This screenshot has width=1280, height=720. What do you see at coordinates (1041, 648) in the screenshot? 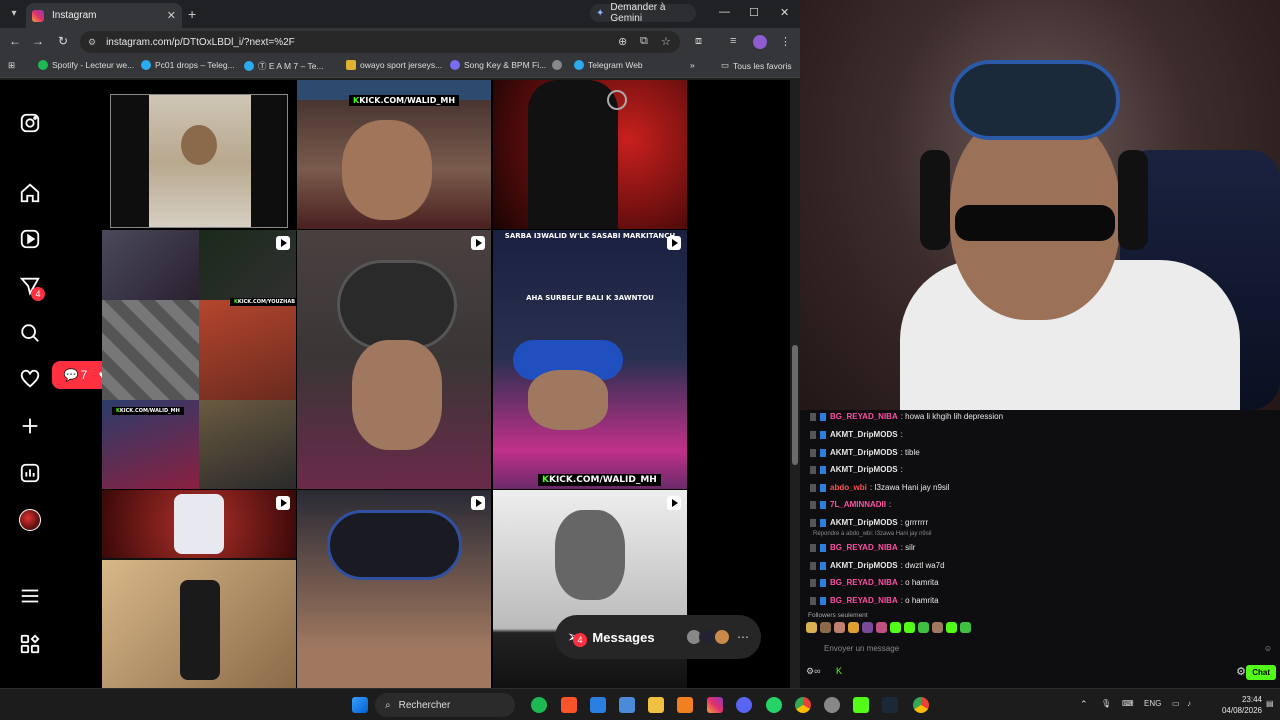
I see `chat-message-input: Envoyer un message ☺` at bounding box center [1041, 648].